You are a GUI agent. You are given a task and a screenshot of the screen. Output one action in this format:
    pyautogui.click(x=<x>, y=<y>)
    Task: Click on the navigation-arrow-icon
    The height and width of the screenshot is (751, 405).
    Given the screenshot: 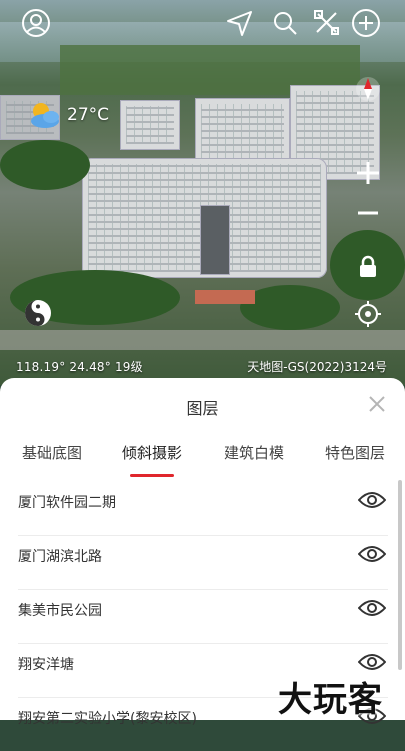 What is the action you would take?
    pyautogui.click(x=239, y=23)
    